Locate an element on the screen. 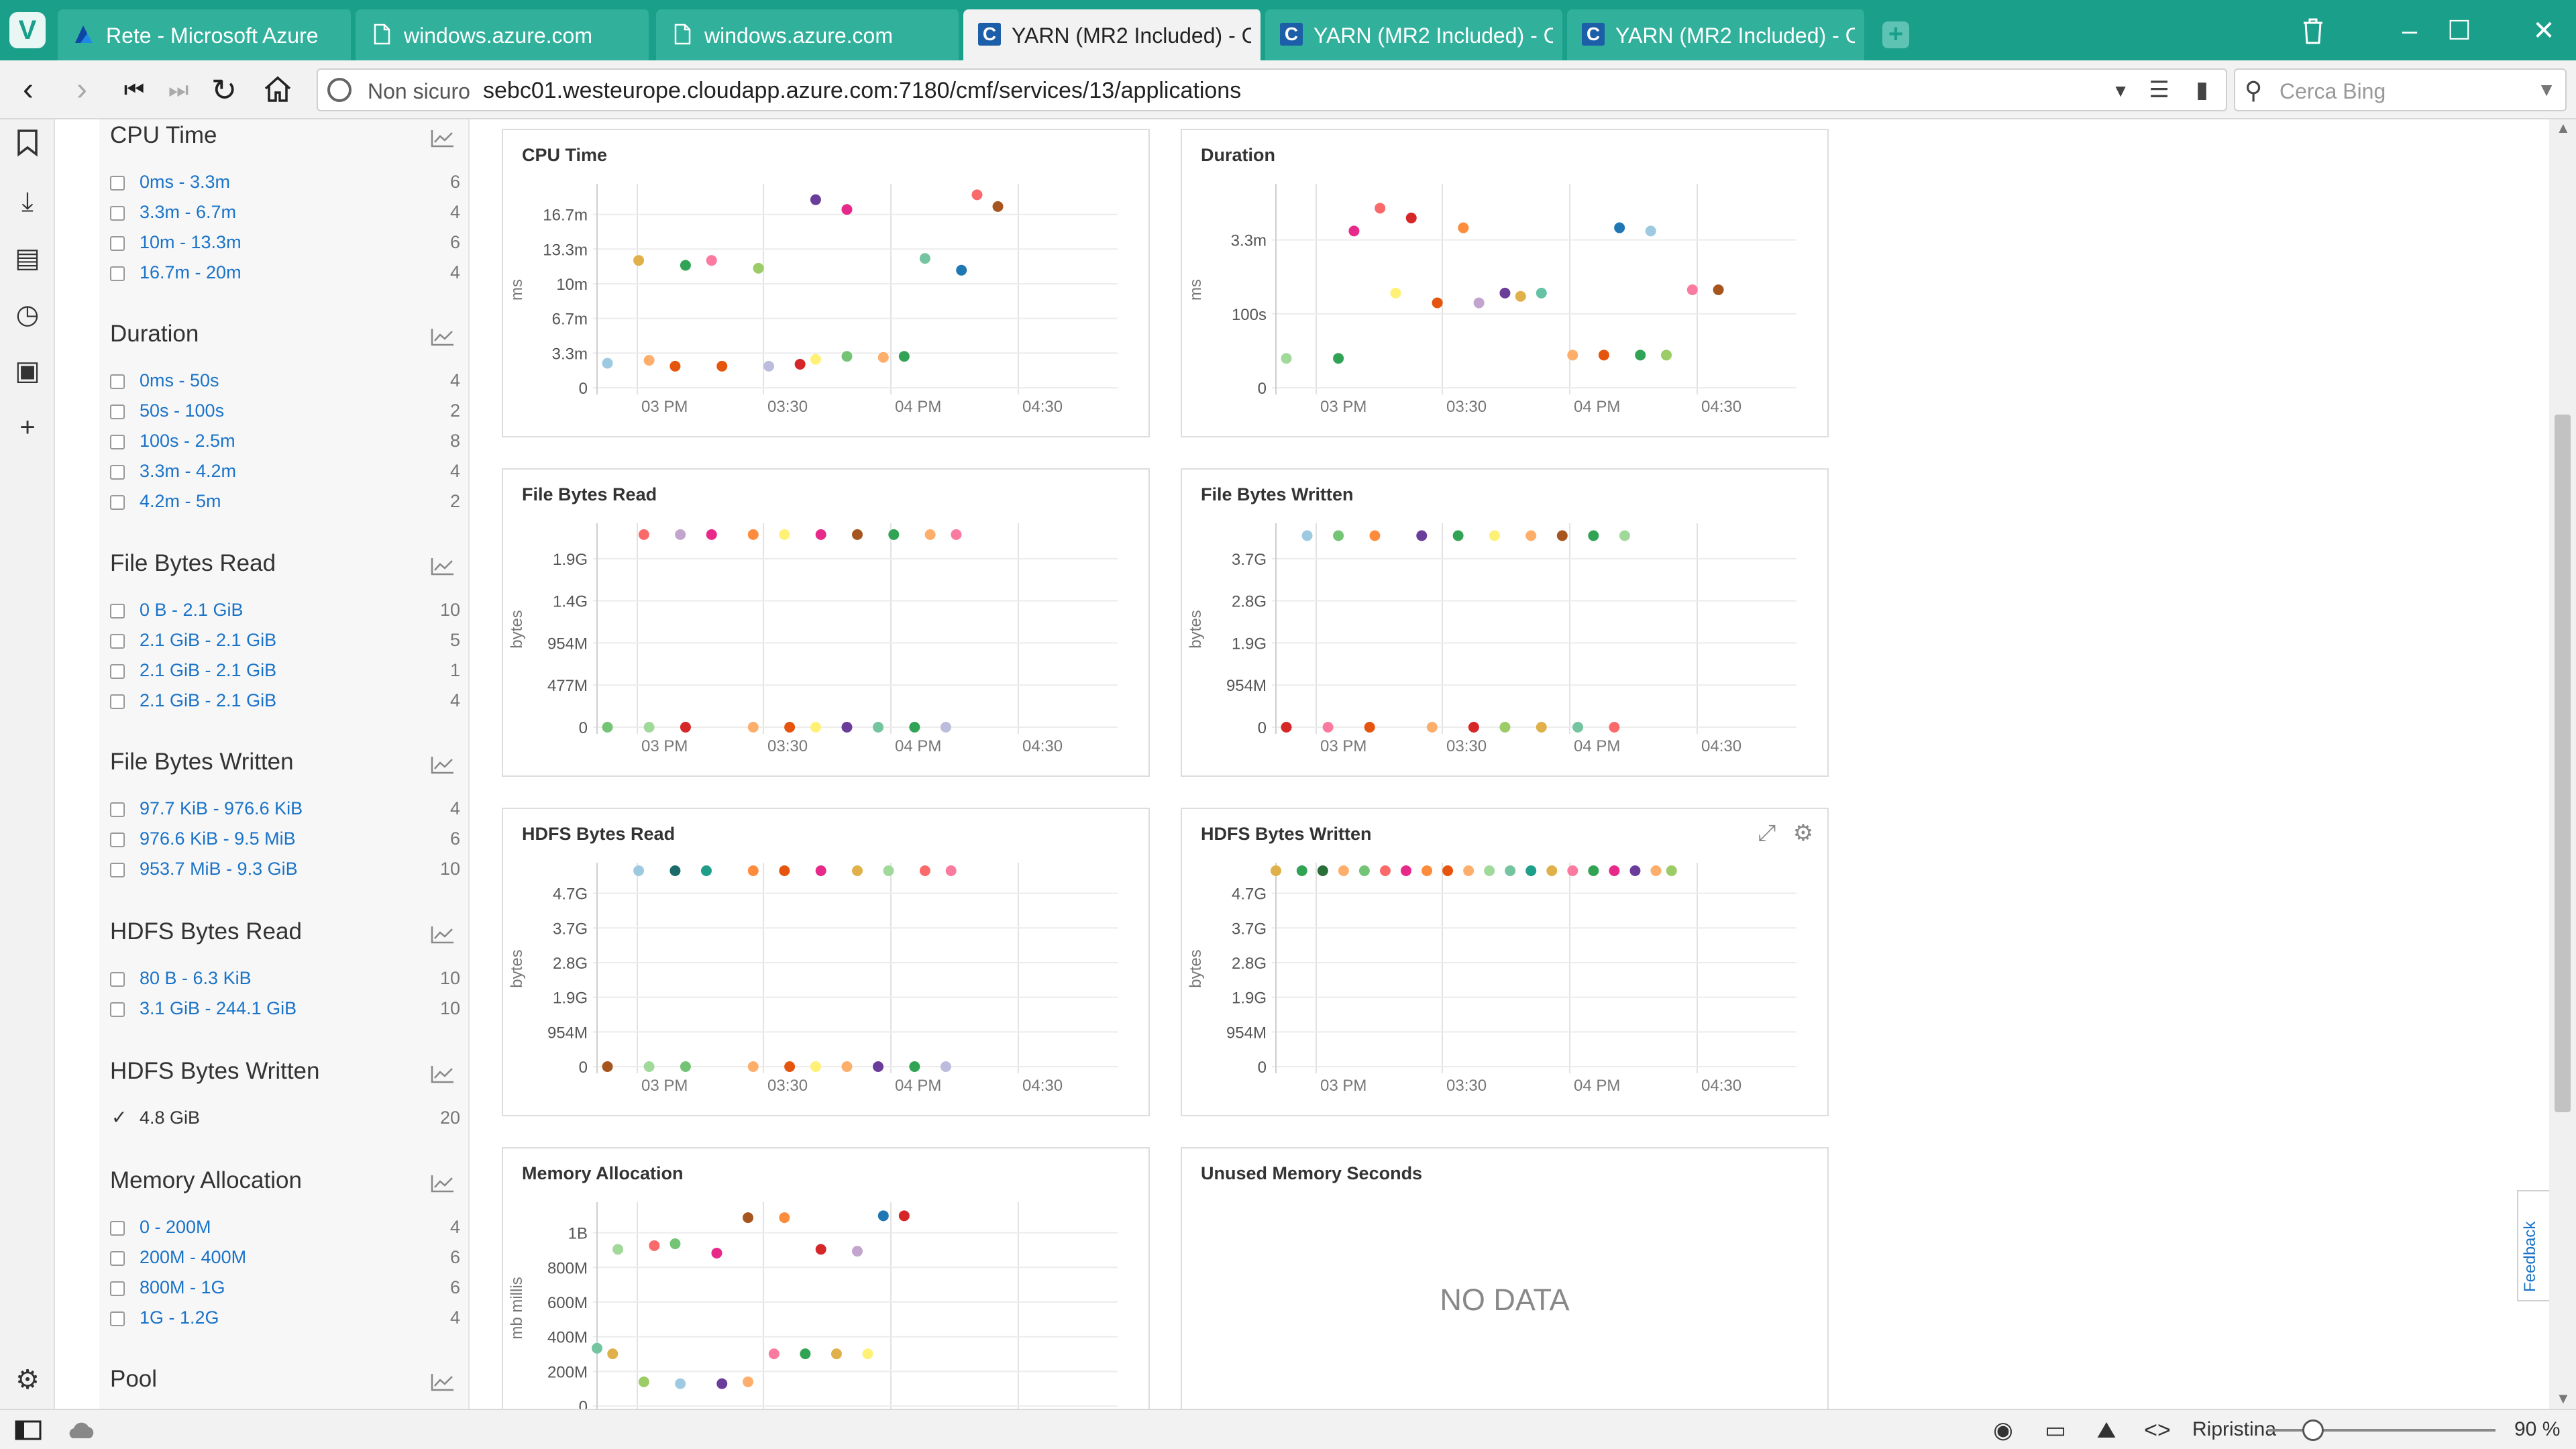 Image resolution: width=2576 pixels, height=1449 pixels. facet-option-label: 50s - 100s is located at coordinates (182, 410).